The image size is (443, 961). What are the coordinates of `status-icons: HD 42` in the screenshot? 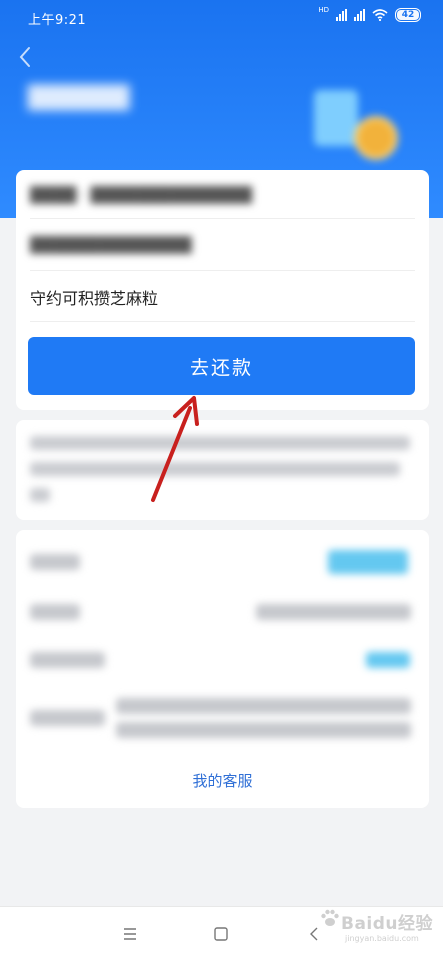 It's located at (369, 13).